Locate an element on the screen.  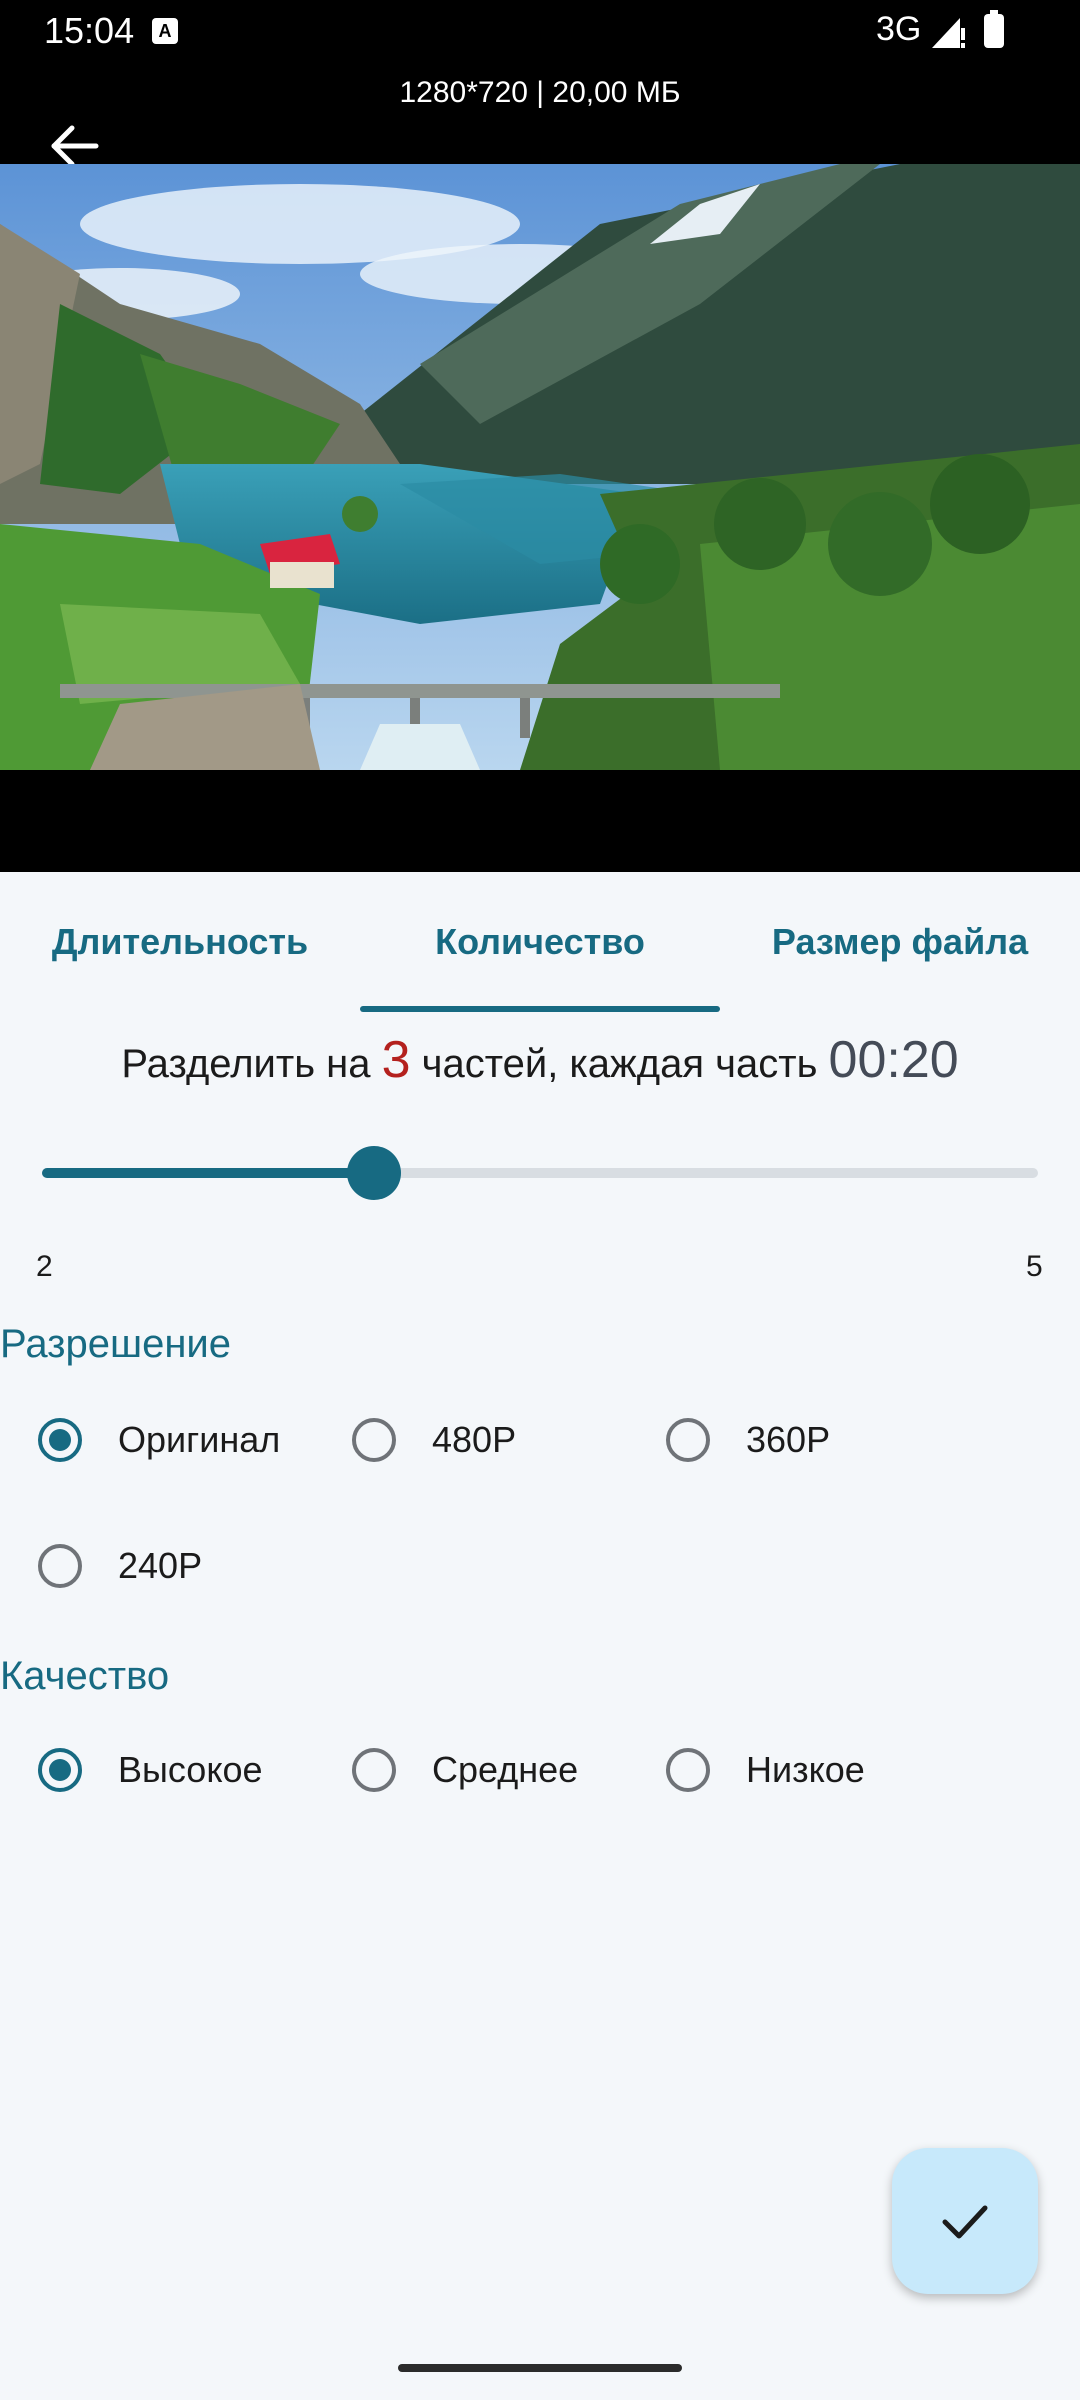
confirm-button is located at coordinates (965, 2221).